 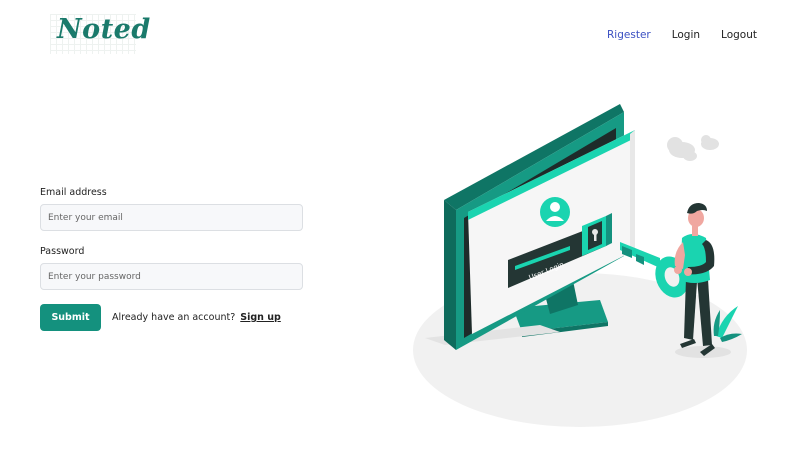 What do you see at coordinates (555, 212) in the screenshot?
I see `user-avatar-icon` at bounding box center [555, 212].